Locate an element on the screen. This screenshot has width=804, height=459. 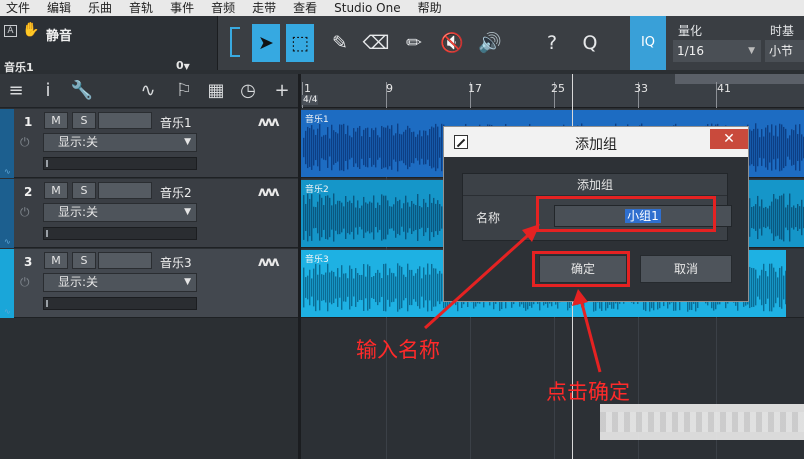
watermark-blur is located at coordinates (702, 422).